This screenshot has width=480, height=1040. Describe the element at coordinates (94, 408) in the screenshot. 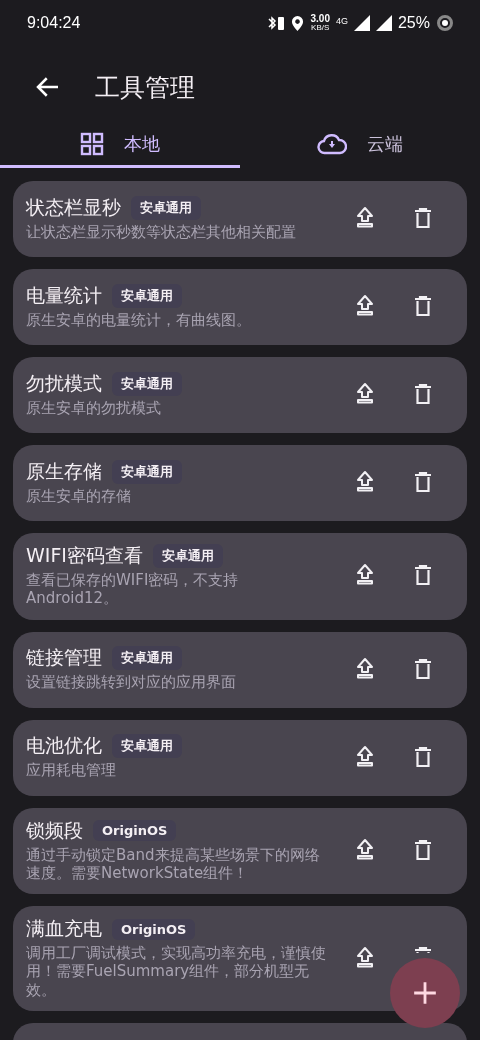

I see `tool-description: 原生安卓的勿扰模式` at that location.